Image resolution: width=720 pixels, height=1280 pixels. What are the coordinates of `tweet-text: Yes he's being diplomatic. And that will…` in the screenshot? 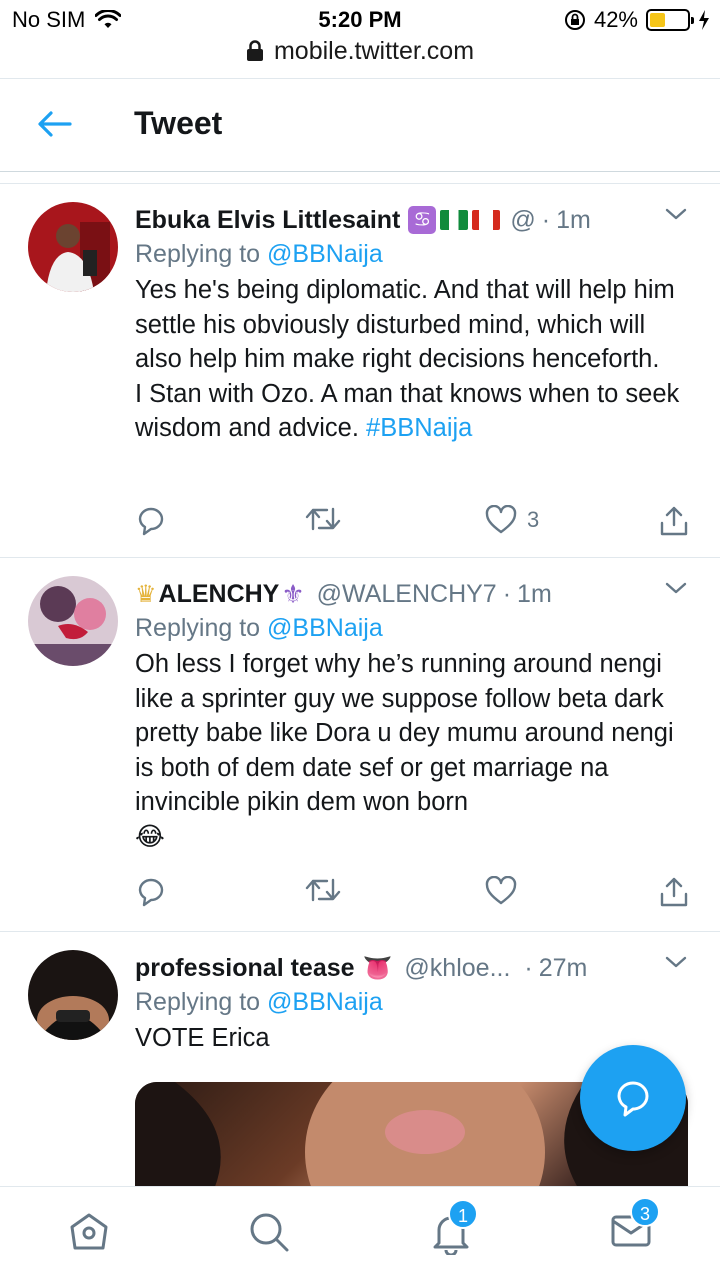 It's located at (413, 359).